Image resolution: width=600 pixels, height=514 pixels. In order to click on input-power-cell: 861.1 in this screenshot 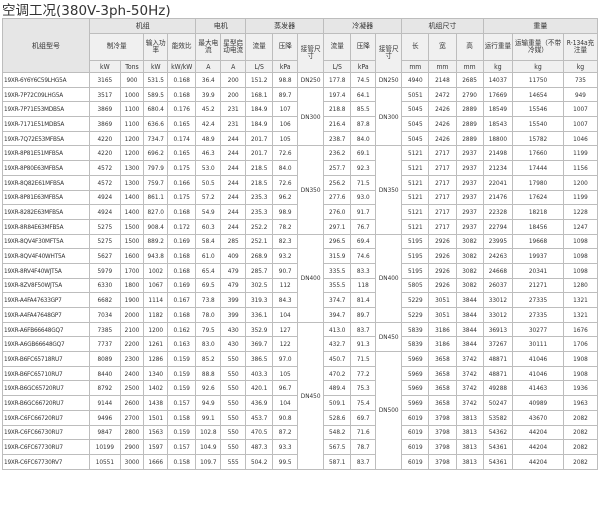, I will do `click(156, 197)`.